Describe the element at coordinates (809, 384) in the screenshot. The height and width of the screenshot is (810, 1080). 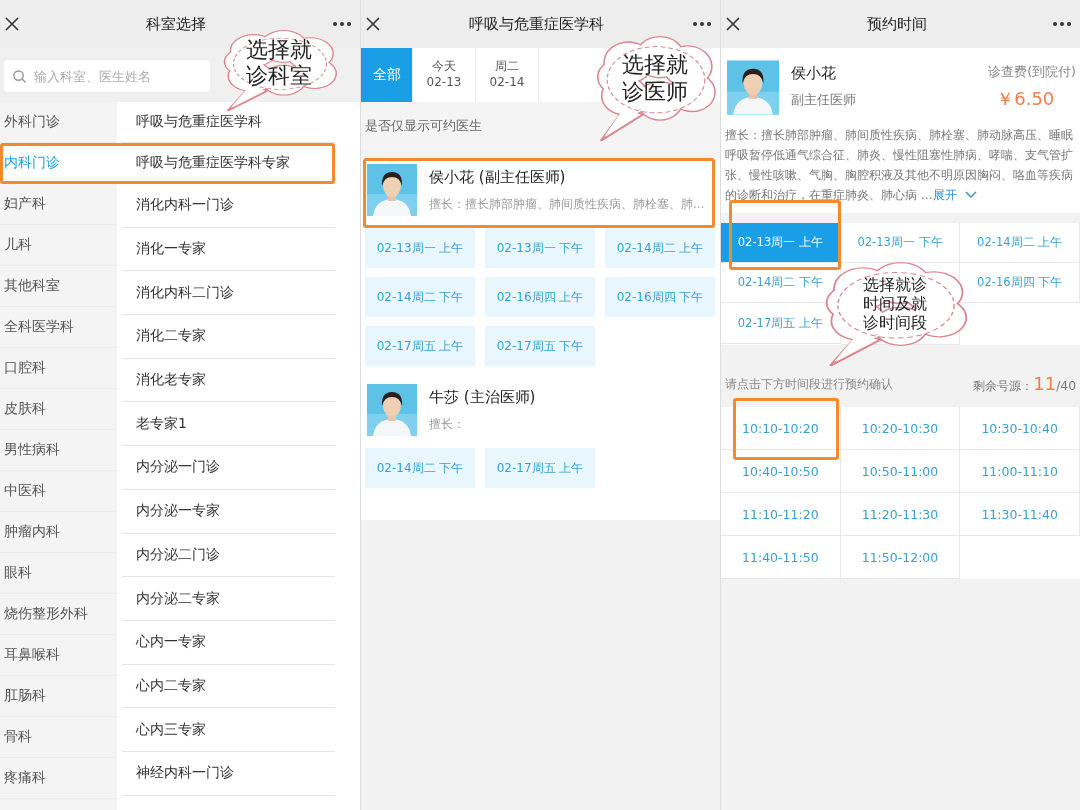
I see `instruction-text: 请点击下方时间段进行预约确认` at that location.